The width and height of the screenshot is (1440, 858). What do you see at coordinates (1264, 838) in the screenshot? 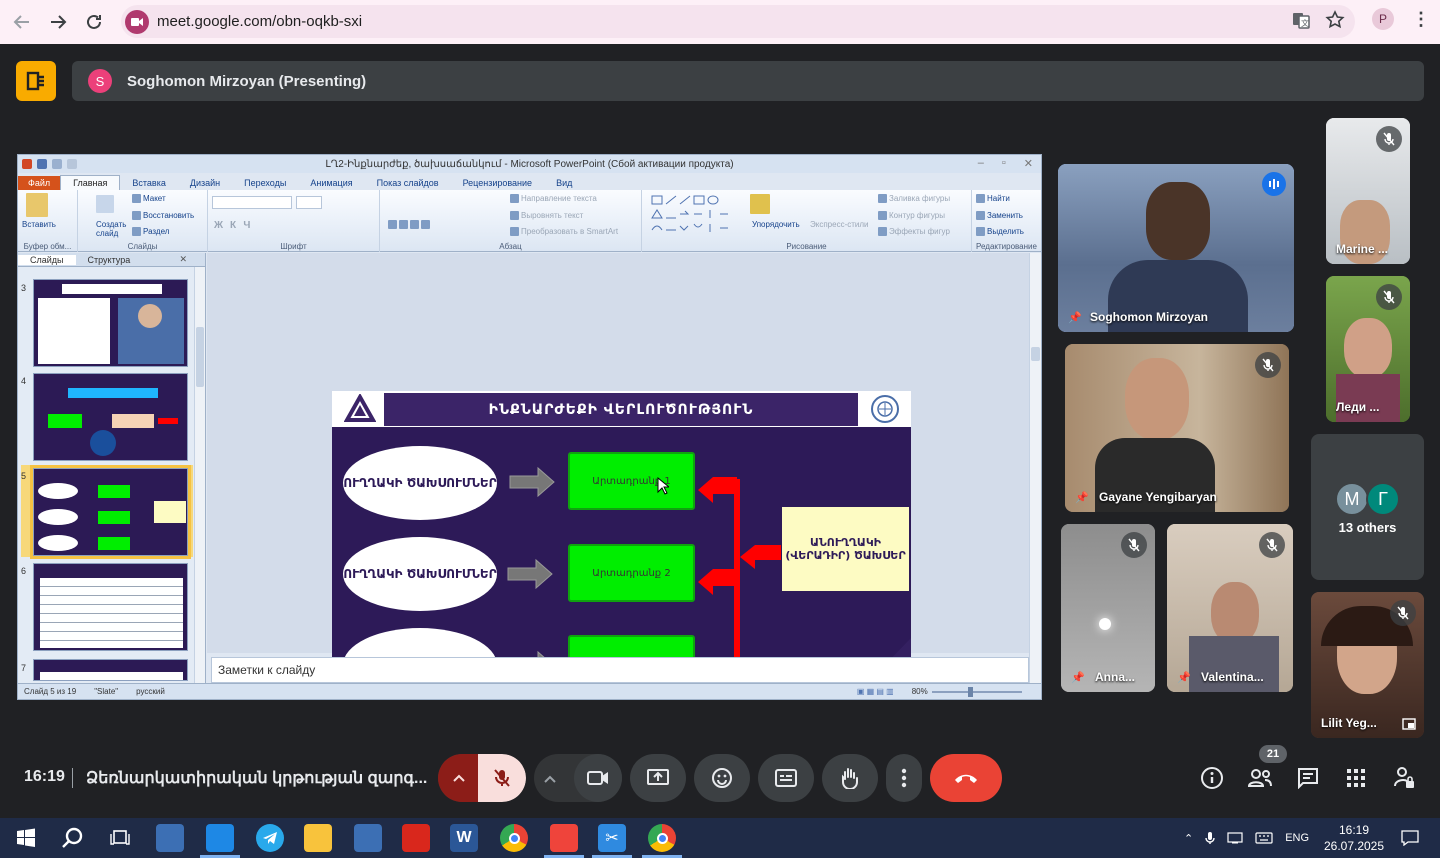
I see `keyboard-icon` at bounding box center [1264, 838].